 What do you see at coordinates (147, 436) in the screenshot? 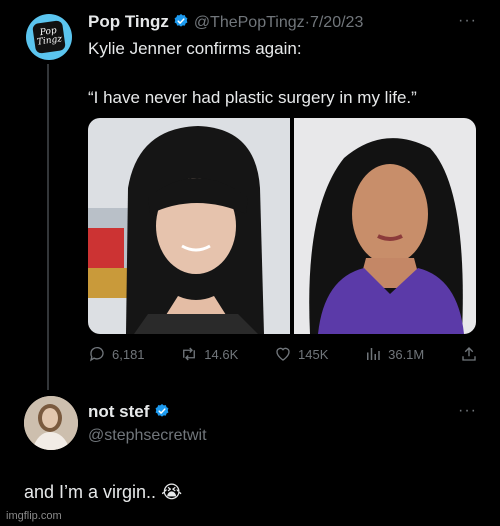
I see `reply-author-handle: @stephsecretwit` at bounding box center [147, 436].